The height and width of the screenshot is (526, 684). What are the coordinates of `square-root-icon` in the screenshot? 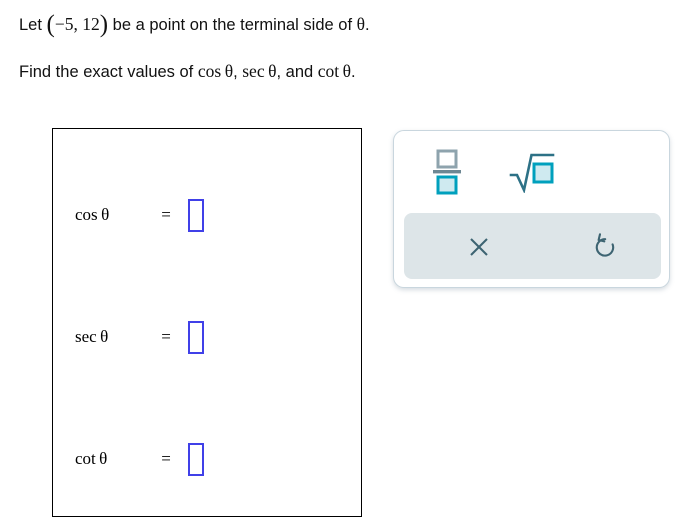 It's located at (532, 172).